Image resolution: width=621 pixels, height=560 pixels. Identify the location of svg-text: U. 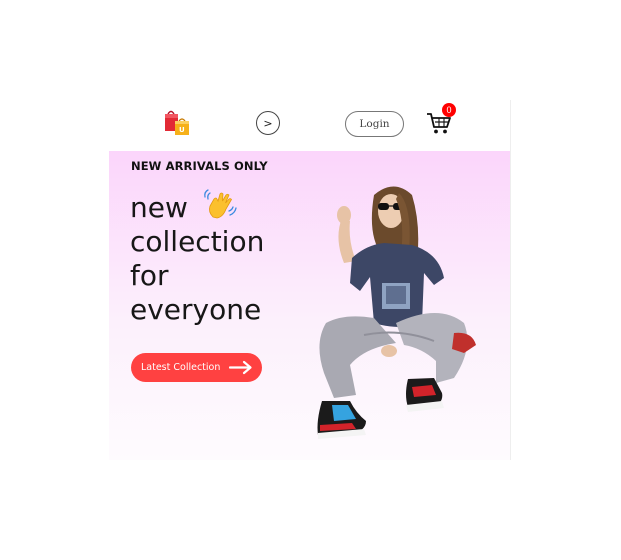
(182, 130).